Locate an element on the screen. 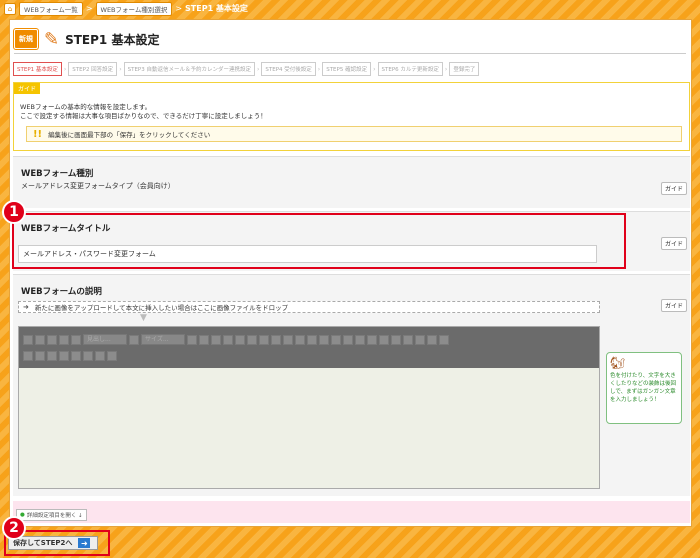 This screenshot has width=700, height=558. table-icon is located at coordinates (396, 339).